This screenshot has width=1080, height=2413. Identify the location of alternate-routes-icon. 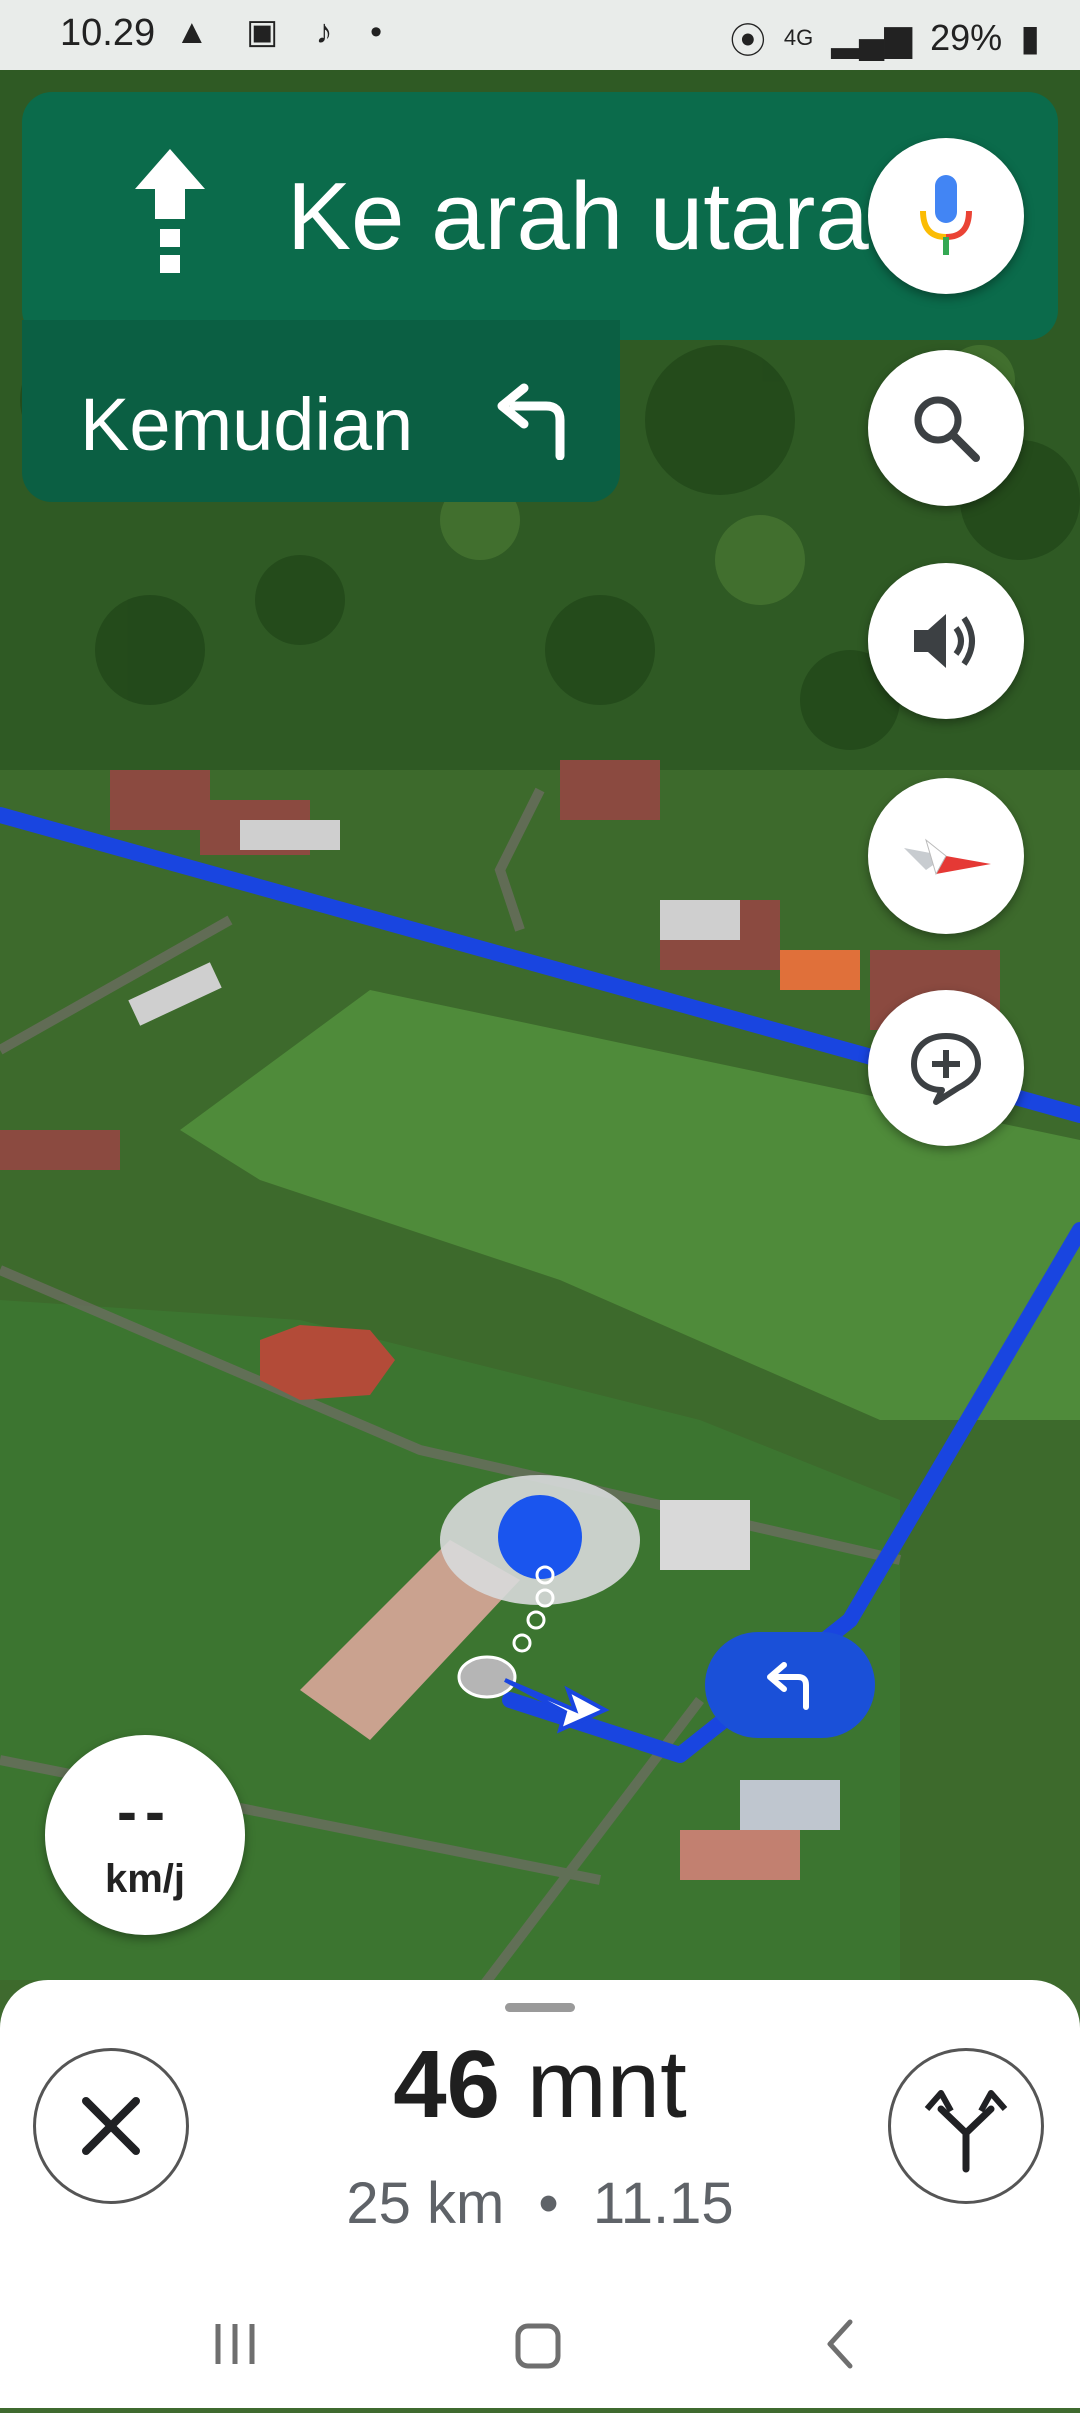
(966, 2131).